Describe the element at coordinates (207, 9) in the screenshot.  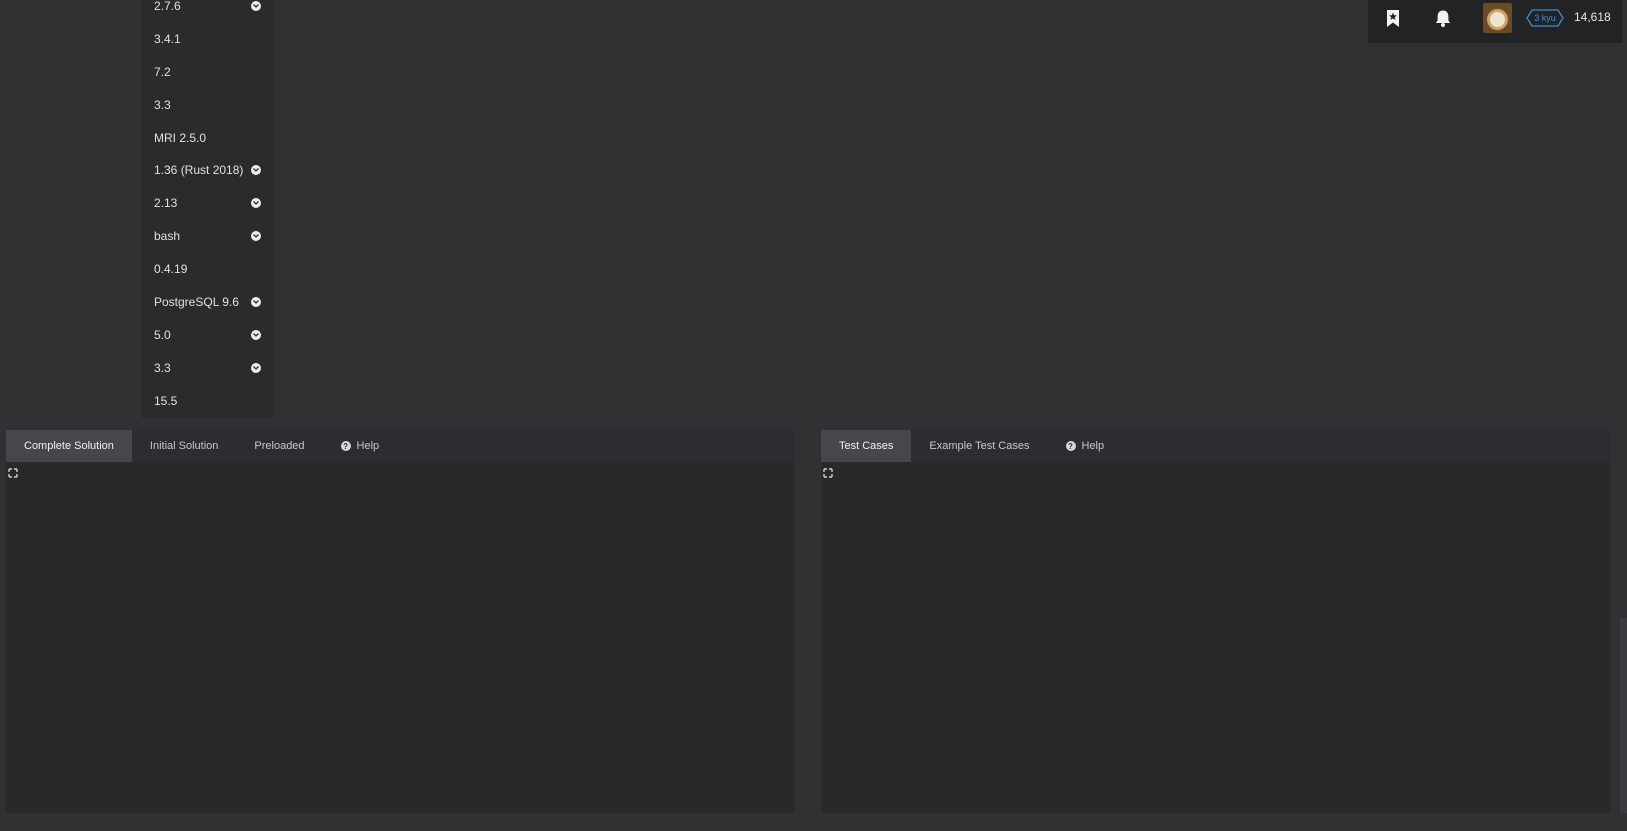
I see `version-option: 2.7.6` at that location.